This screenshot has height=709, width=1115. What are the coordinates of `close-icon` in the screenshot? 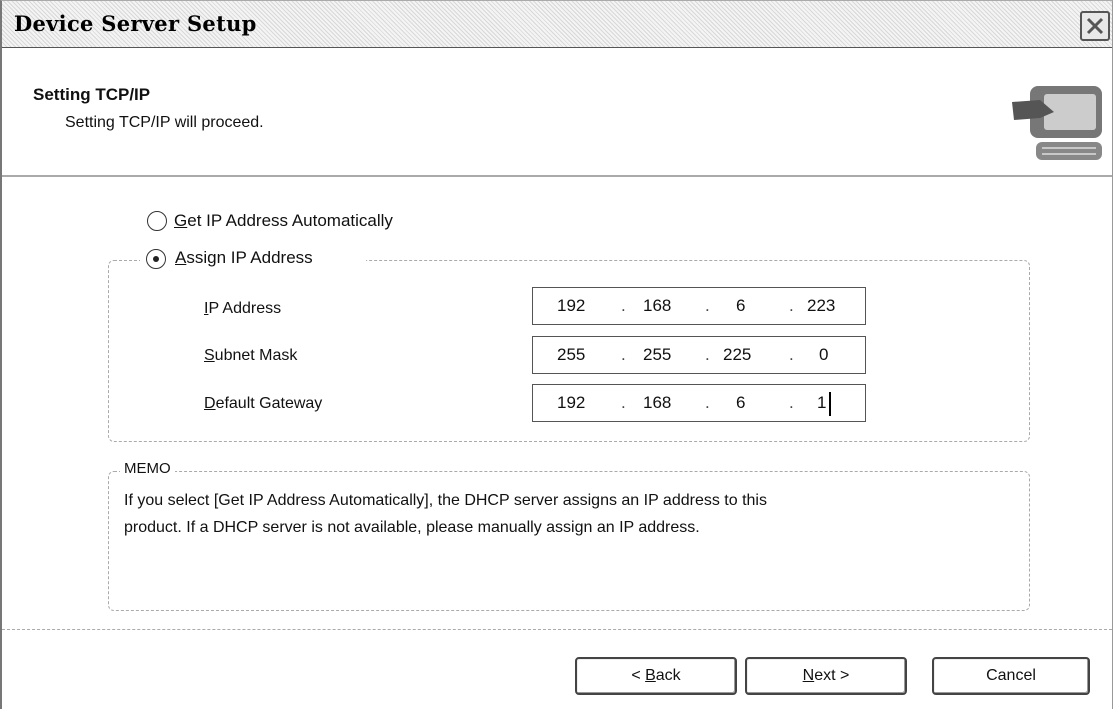 It's located at (1095, 26).